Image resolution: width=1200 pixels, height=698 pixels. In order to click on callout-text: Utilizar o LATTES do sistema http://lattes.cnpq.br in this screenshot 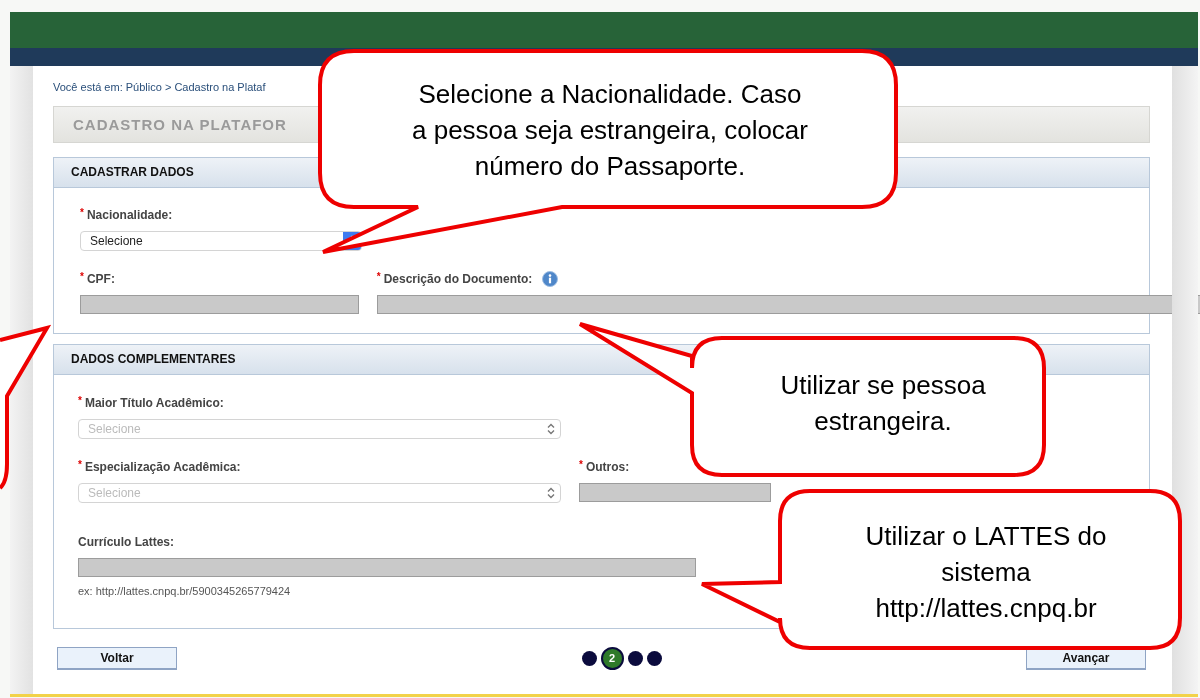, I will do `click(986, 572)`.